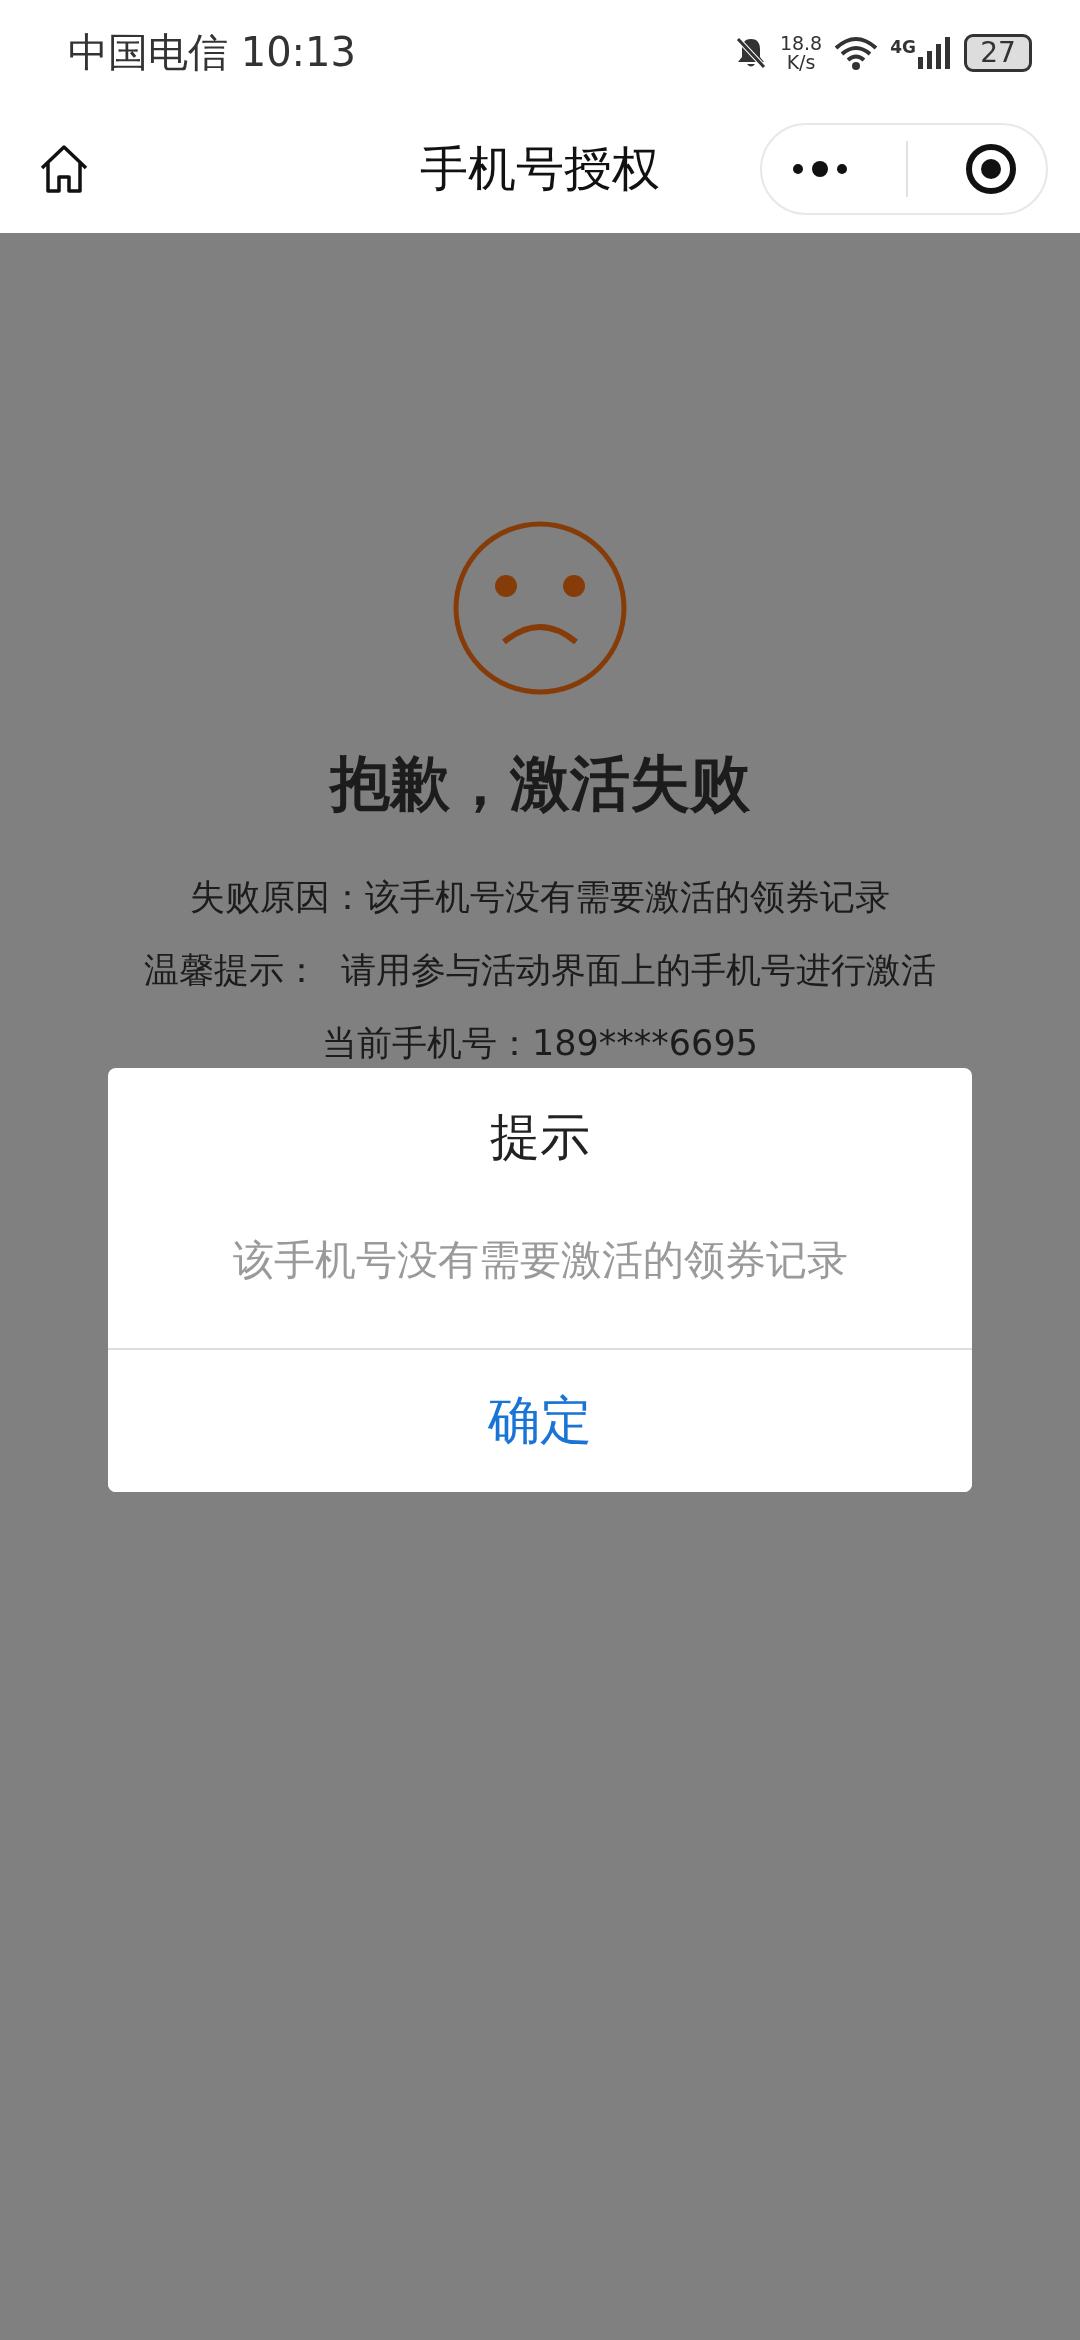 The width and height of the screenshot is (1080, 2340). I want to click on info-text: 温馨提示： 请用参与活动界面上的手机号进行激活, so click(540, 970).